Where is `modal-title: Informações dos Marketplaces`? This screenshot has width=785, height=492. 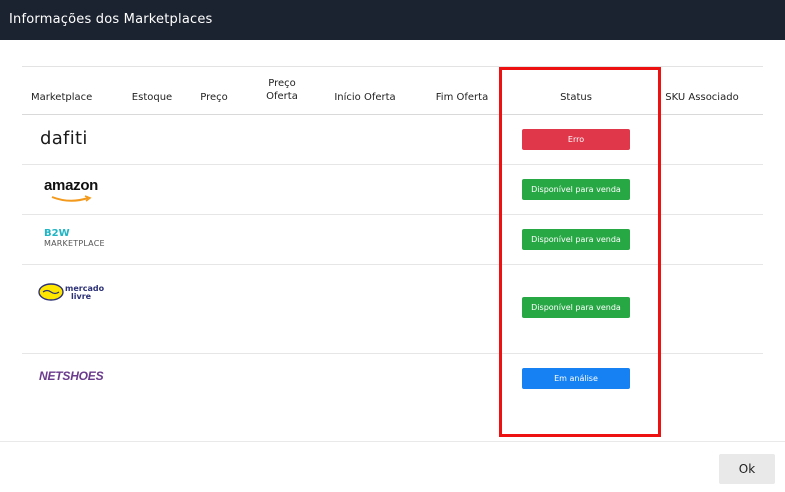 modal-title: Informações dos Marketplaces is located at coordinates (111, 19).